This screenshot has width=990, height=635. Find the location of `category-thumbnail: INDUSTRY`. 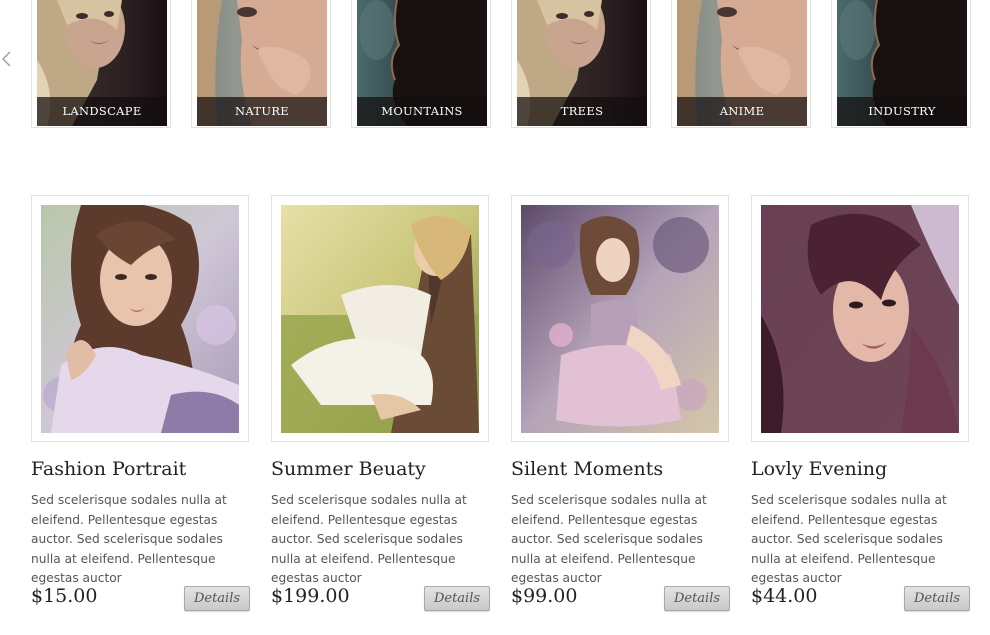

category-thumbnail: INDUSTRY is located at coordinates (902, 63).